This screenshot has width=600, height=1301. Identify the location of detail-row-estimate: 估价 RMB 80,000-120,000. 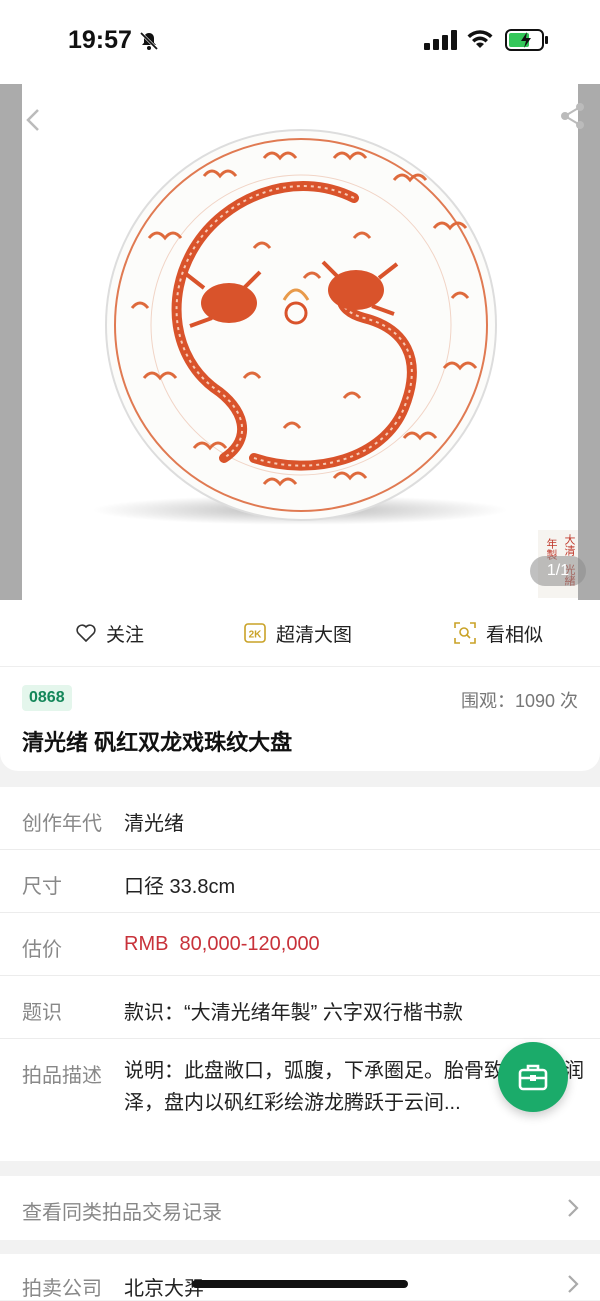
(300, 944).